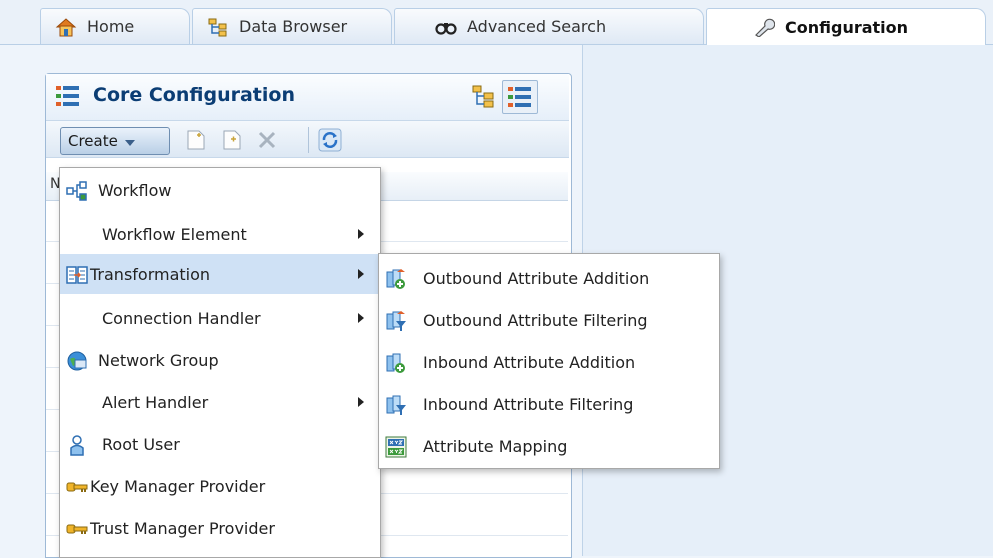  I want to click on submenu-item-inbound-attribute-filtering: Inbound Attribute Filtering, so click(548, 404).